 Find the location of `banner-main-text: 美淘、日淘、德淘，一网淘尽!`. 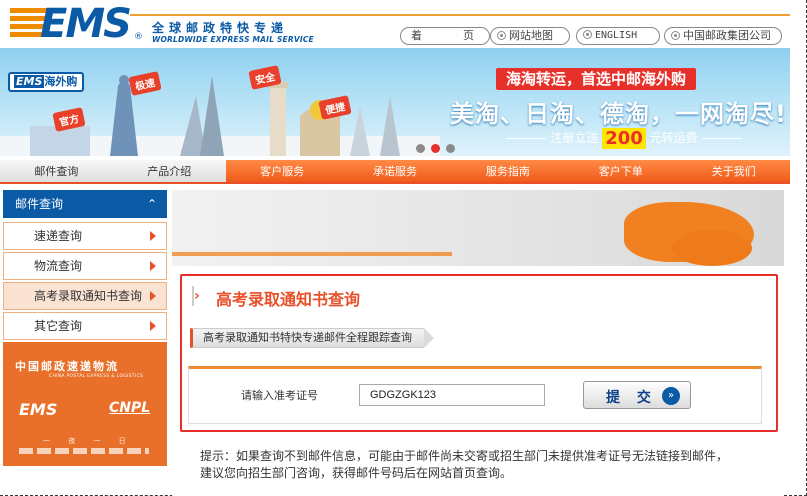

banner-main-text: 美淘、日淘、德淘，一网淘尽! is located at coordinates (618, 114).